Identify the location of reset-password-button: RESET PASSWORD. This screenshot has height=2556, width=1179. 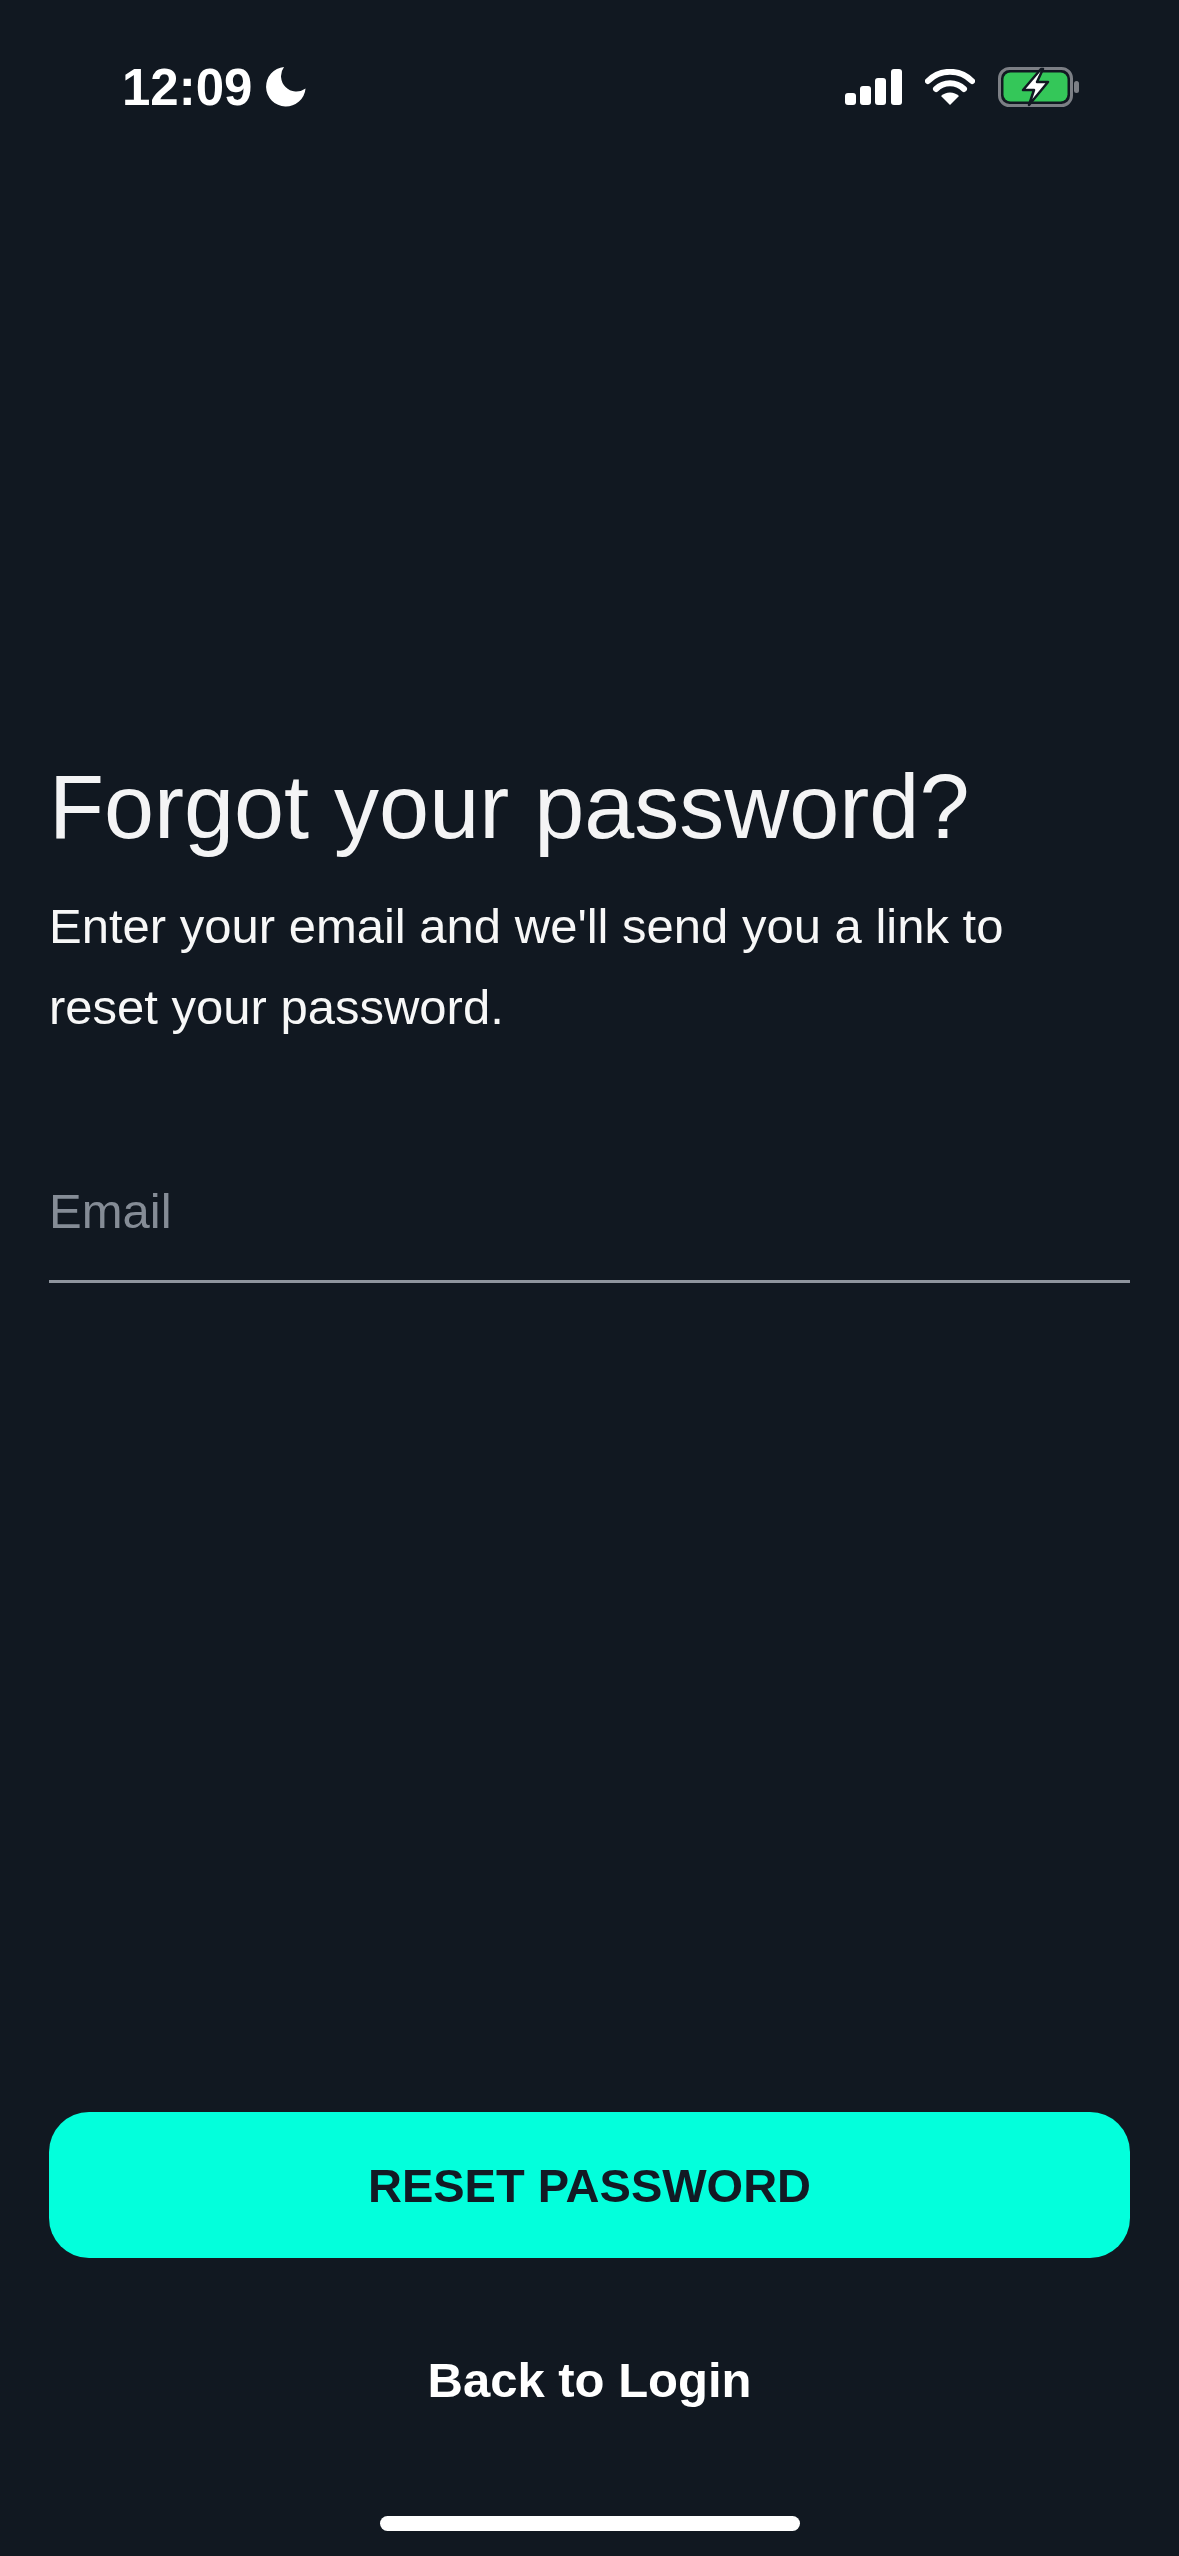
(589, 2185).